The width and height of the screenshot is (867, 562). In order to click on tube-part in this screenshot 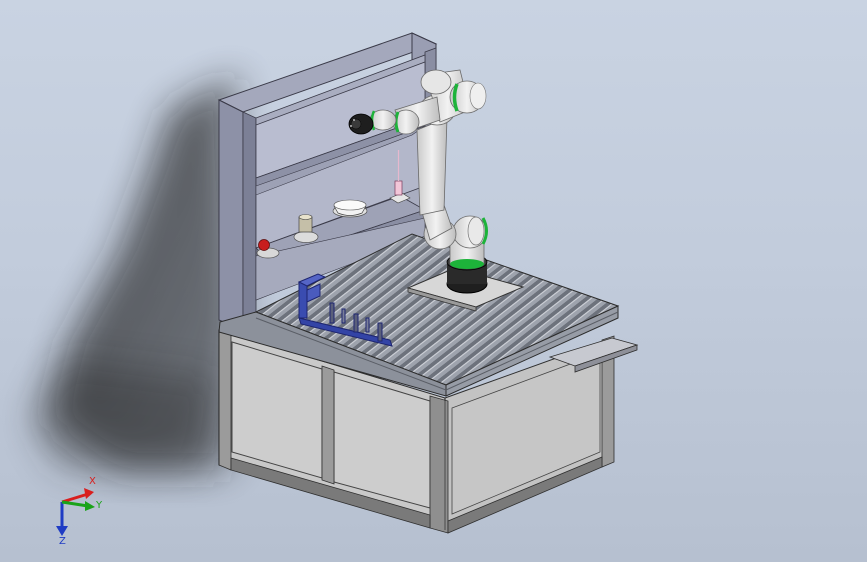, I will do `click(398, 188)`.